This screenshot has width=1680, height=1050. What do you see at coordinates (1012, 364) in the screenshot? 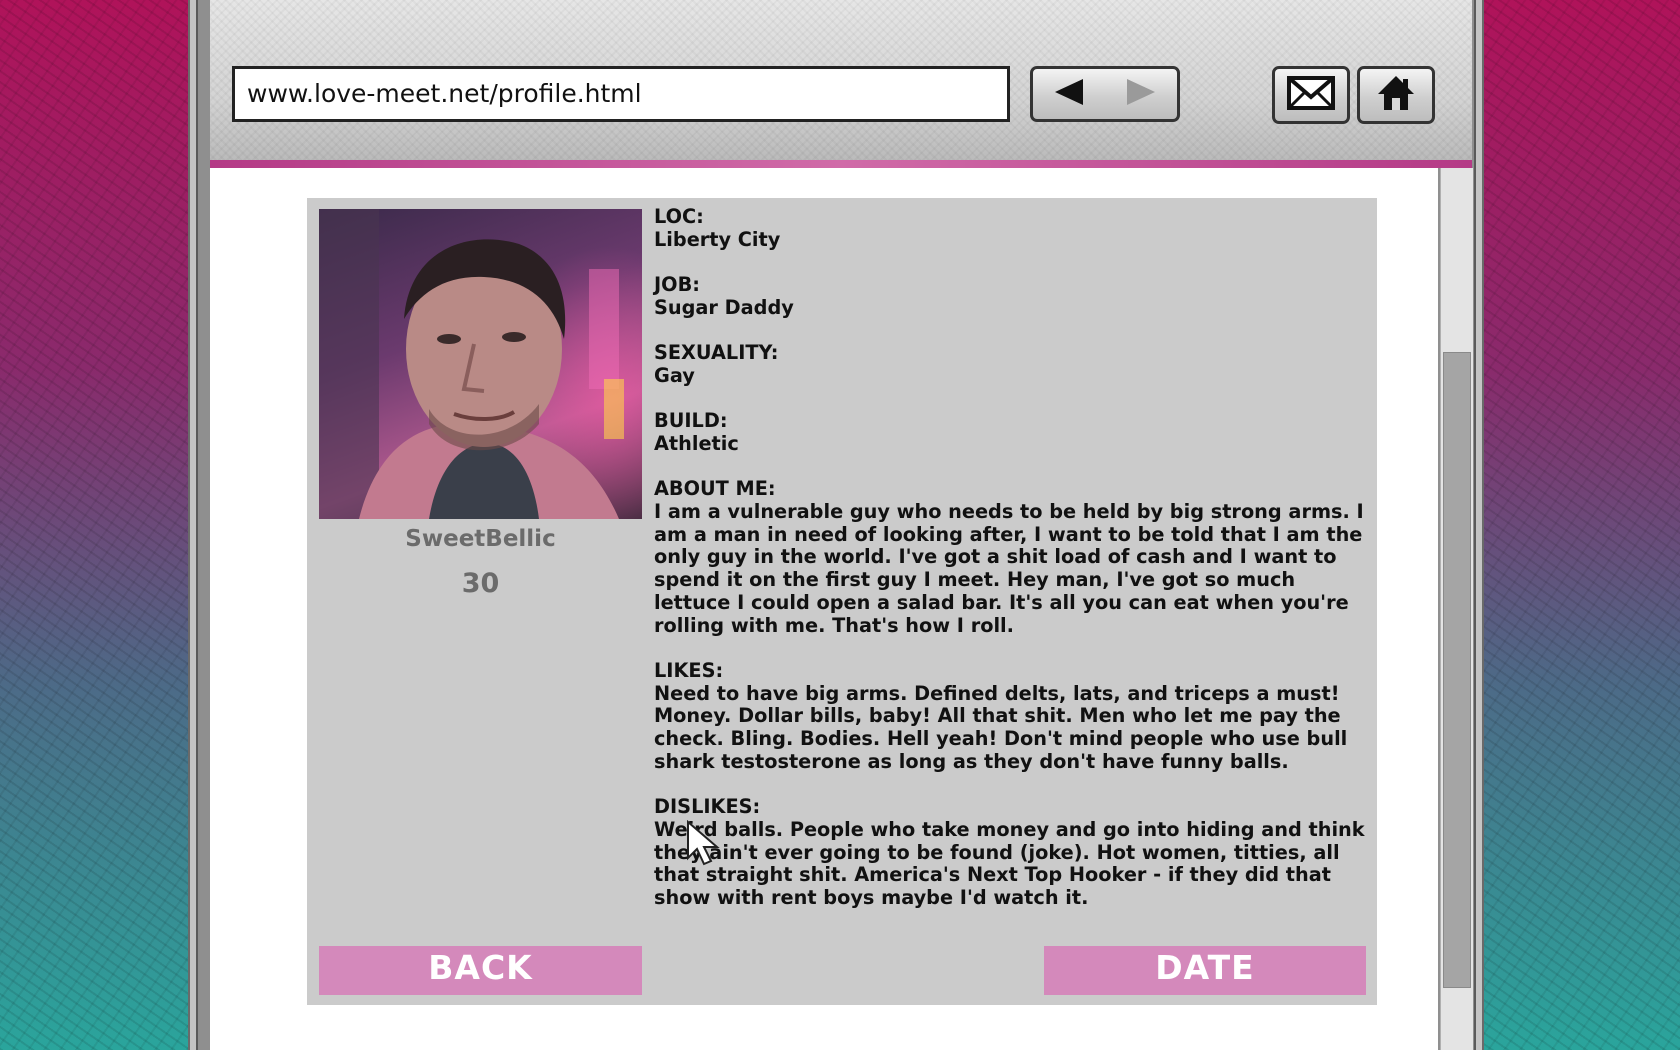
I see `detail-sexuality: SEXUALITY: Gay` at bounding box center [1012, 364].